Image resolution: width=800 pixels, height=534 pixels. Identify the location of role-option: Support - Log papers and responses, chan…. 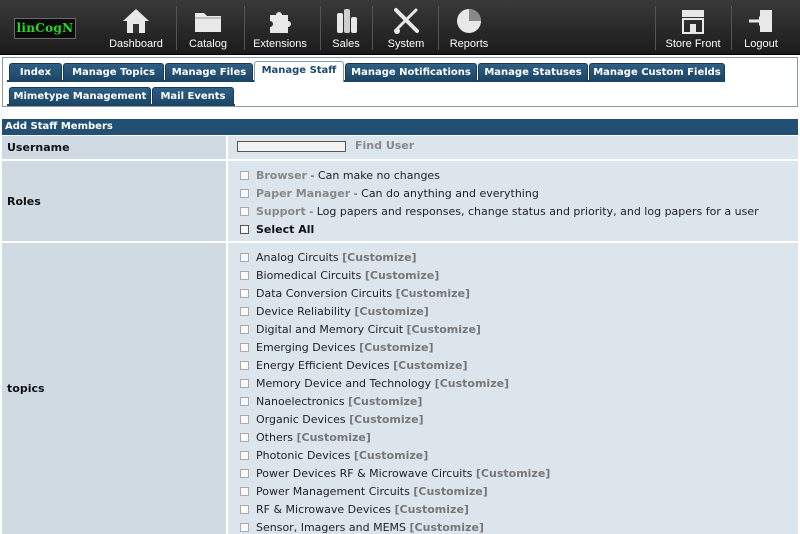
(499, 212).